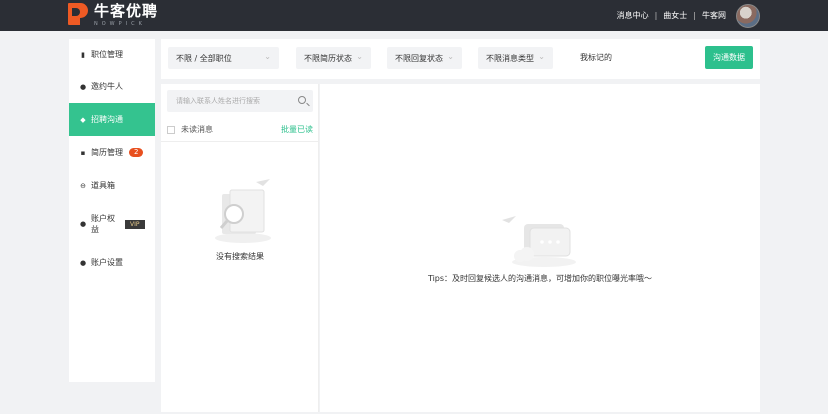 This screenshot has height=414, width=828. I want to click on resume-icon: ▪, so click(83, 152).